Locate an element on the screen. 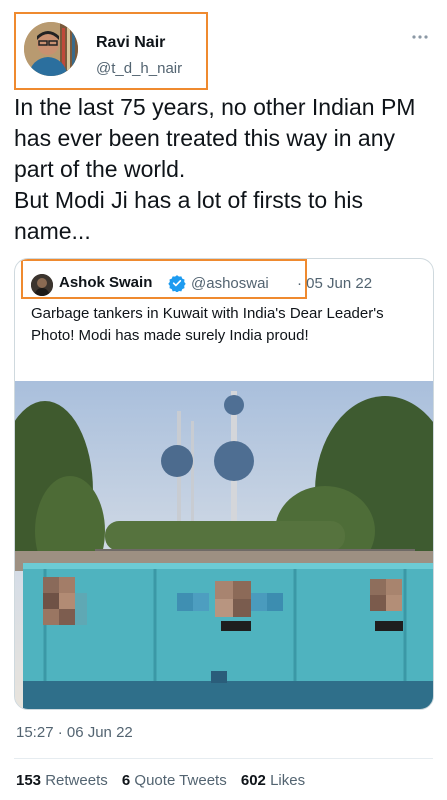 This screenshot has height=800, width=447. retweets-stat: 153 Retweets is located at coordinates (64, 780).